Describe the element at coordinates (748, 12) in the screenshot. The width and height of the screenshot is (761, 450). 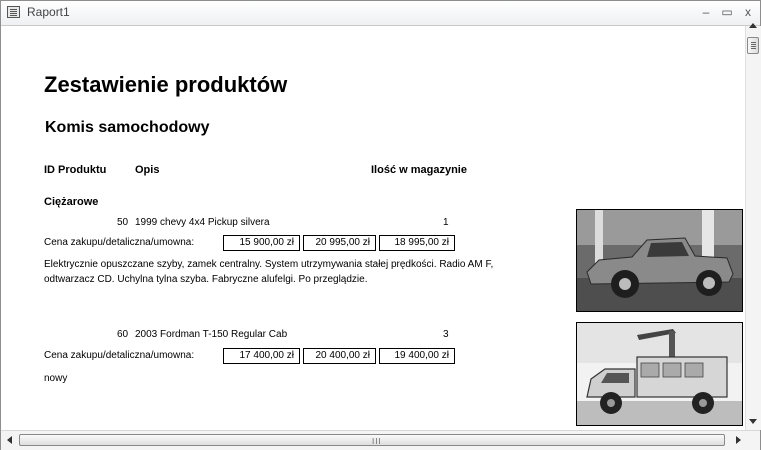
I see `close-button: x` at that location.